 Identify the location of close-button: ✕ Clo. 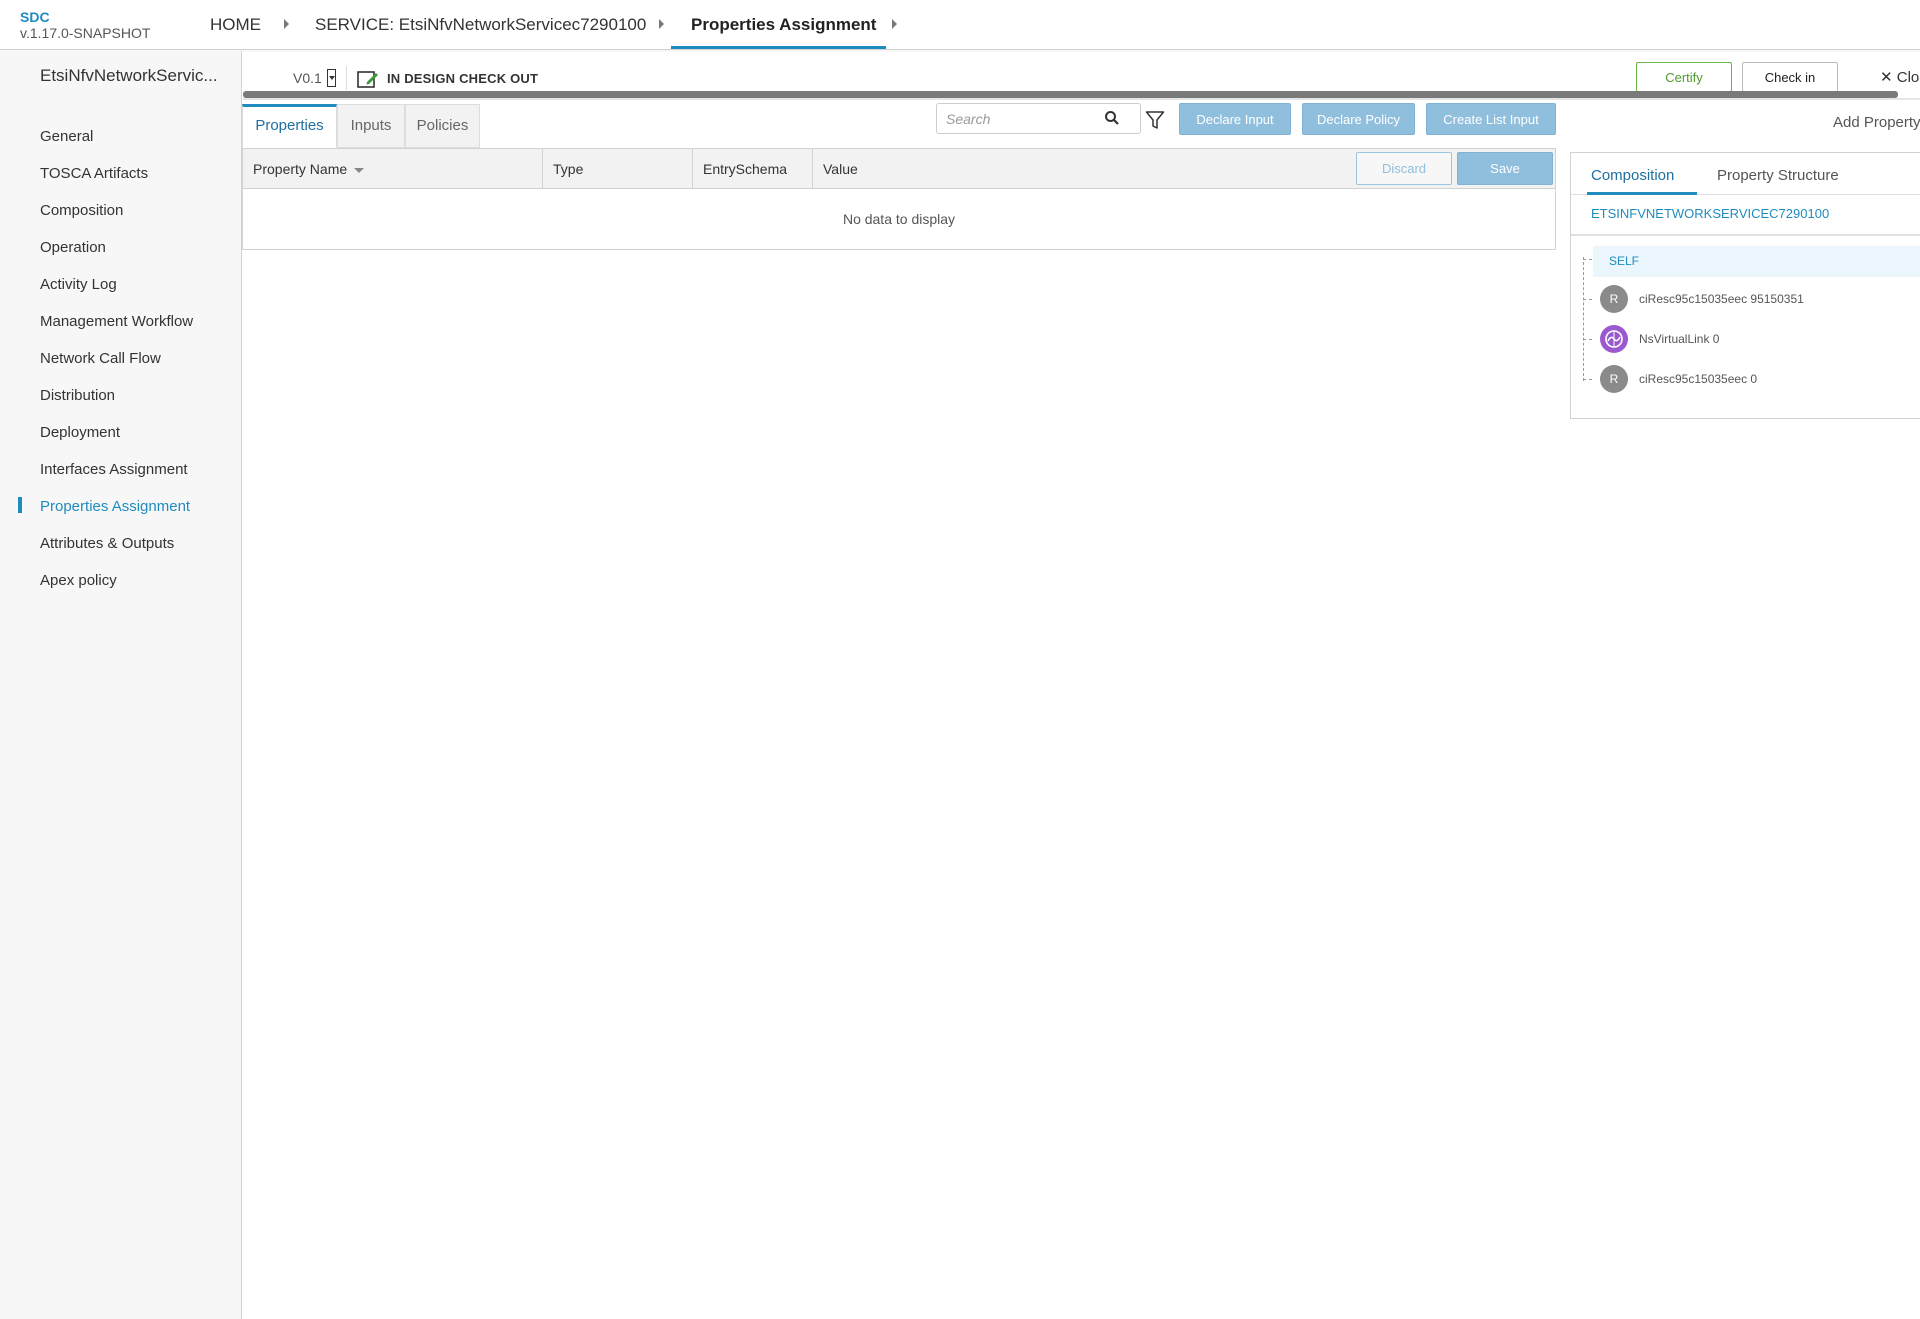
(1899, 77).